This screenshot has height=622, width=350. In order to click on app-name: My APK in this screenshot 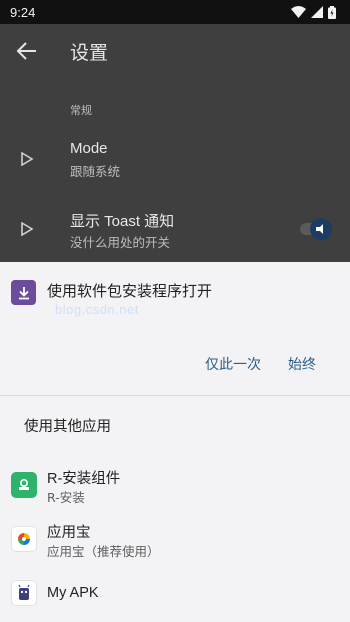, I will do `click(73, 593)`.